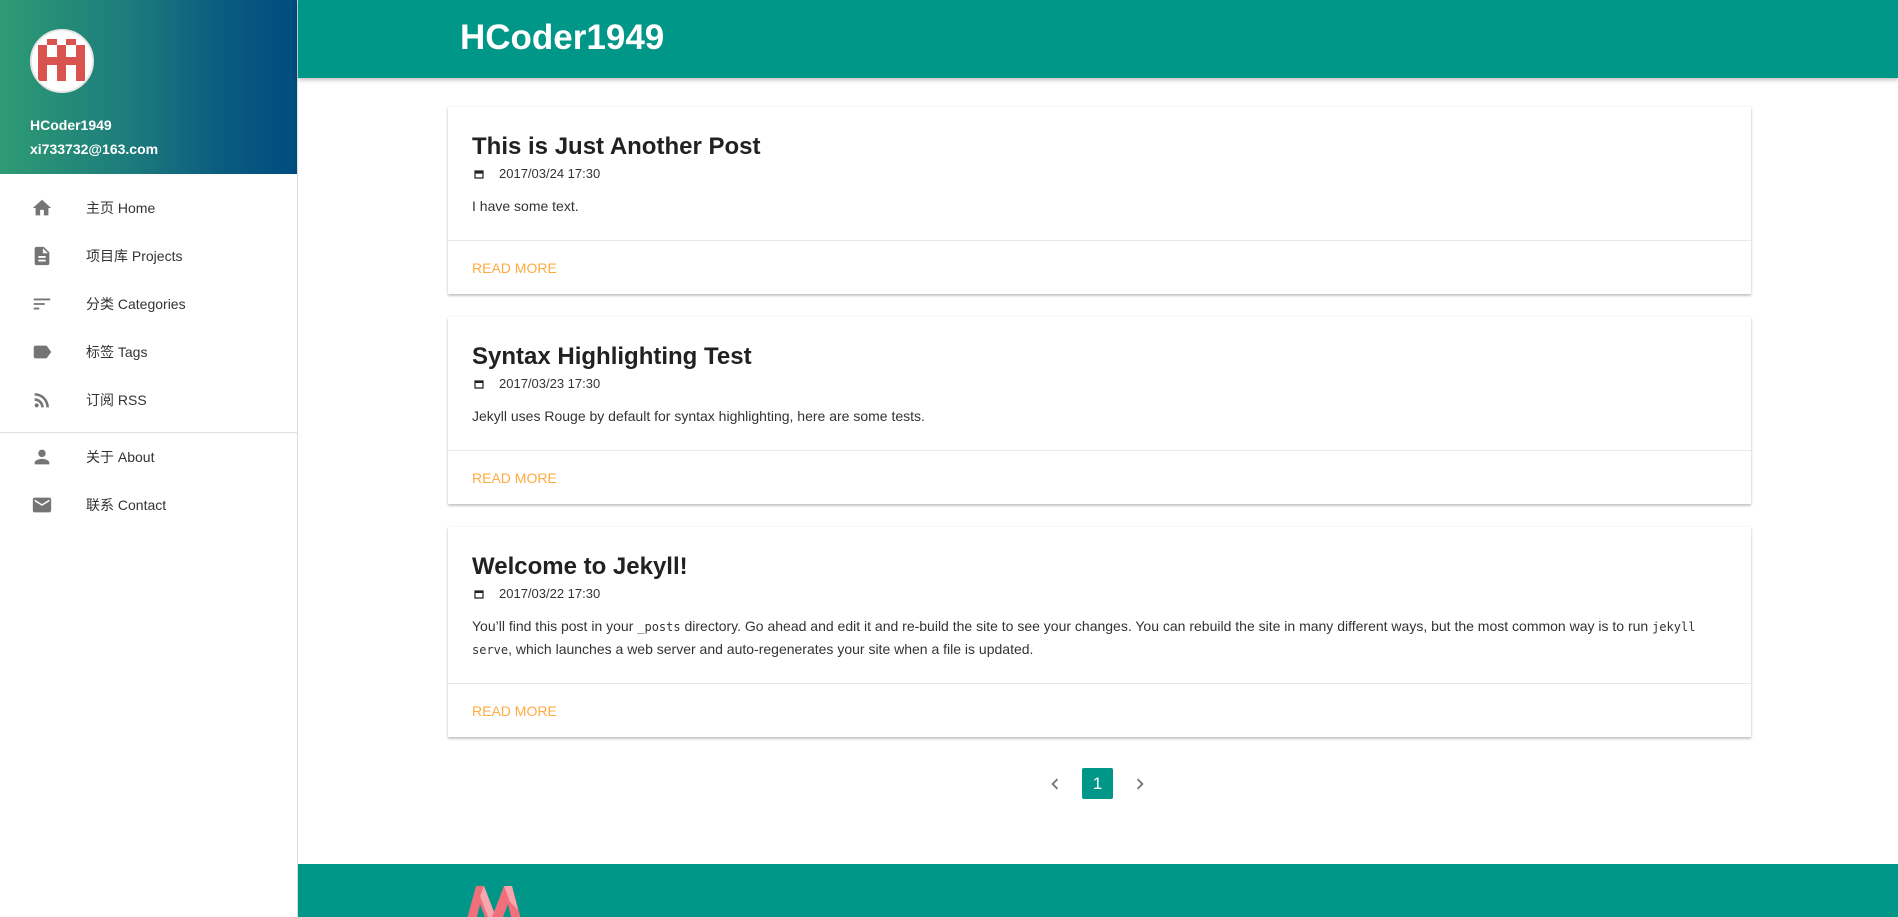 The image size is (1898, 917). Describe the element at coordinates (42, 400) in the screenshot. I see `rss-icon` at that location.